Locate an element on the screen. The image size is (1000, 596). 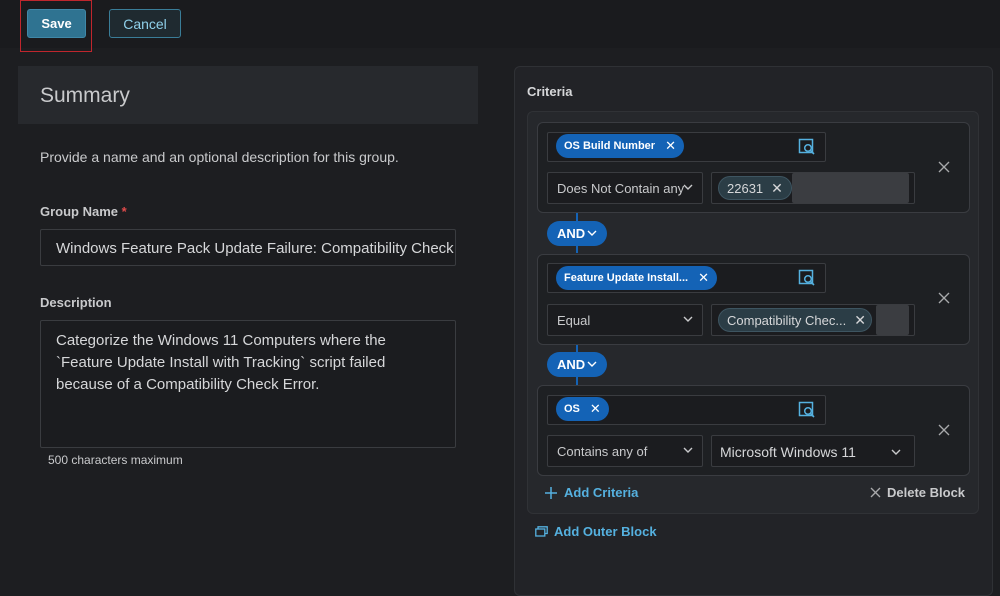
field-pill-label: OS Build Number is located at coordinates (610, 146).